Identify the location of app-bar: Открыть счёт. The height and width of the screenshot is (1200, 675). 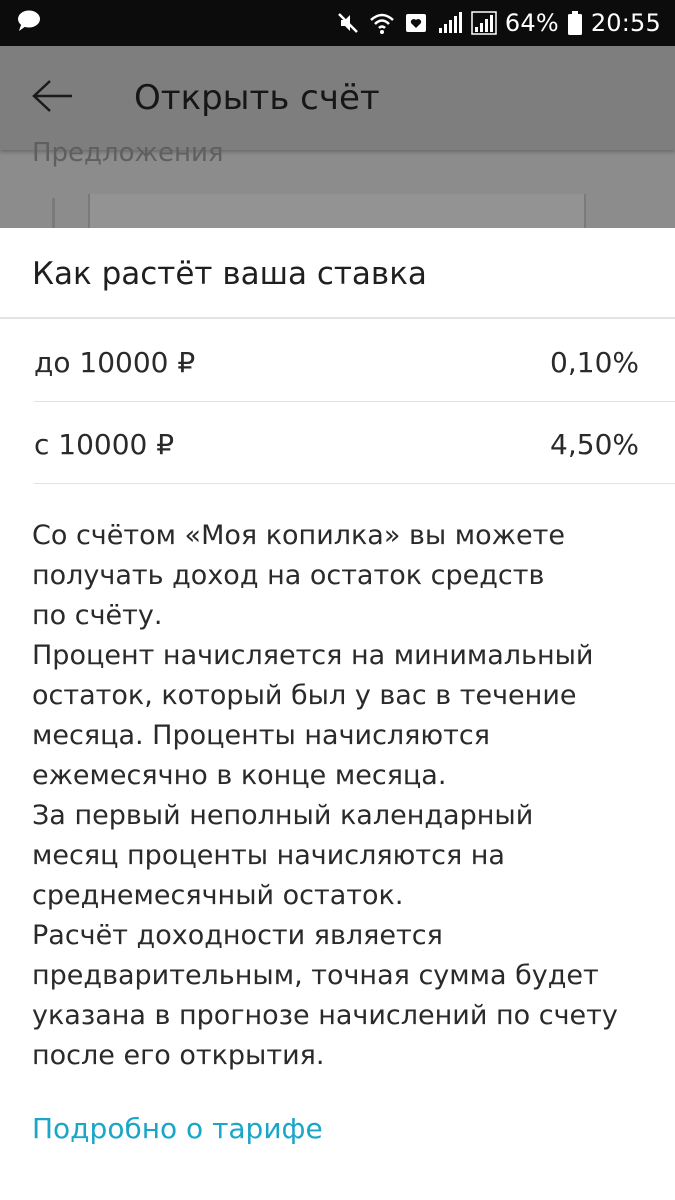
(337, 98).